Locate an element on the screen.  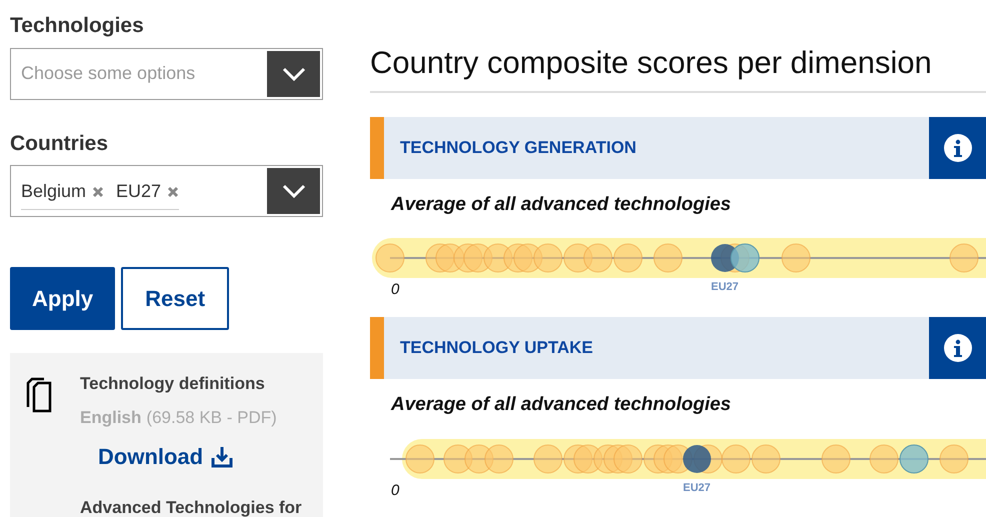
apply-button: Apply is located at coordinates (63, 298).